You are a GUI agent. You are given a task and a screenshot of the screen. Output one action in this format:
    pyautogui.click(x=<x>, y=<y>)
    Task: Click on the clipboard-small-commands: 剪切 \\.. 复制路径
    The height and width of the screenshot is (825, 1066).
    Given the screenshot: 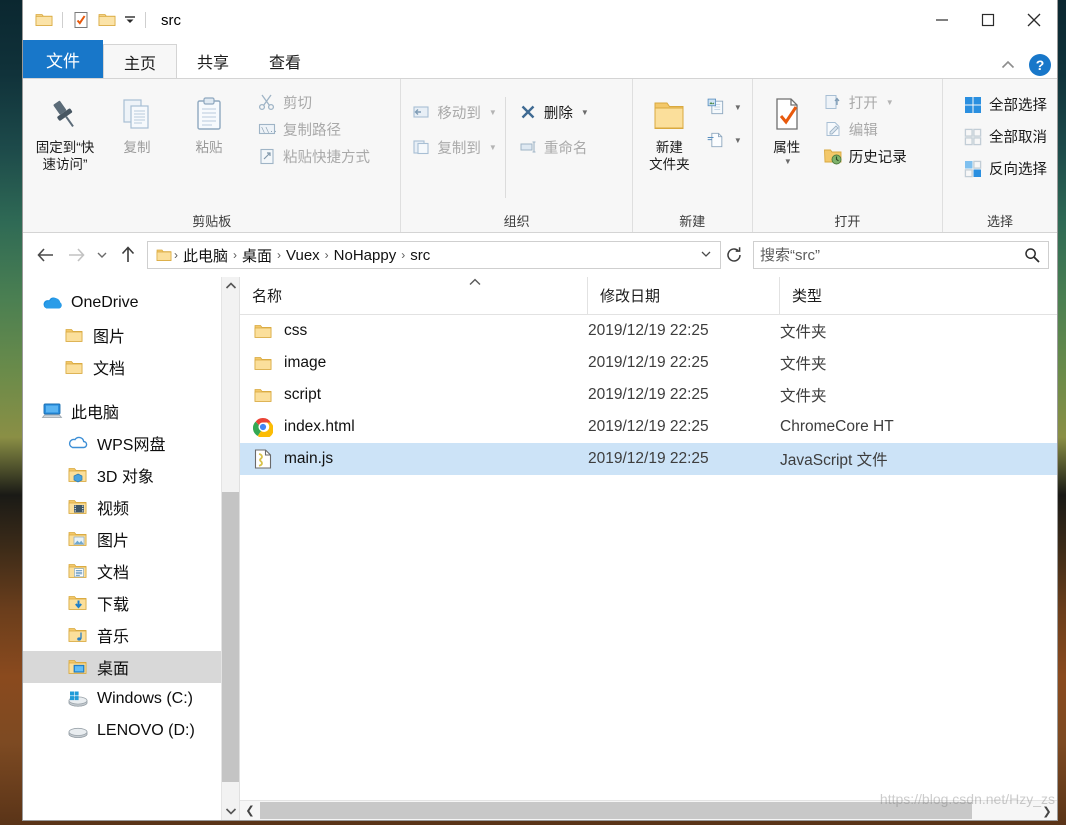 What is the action you would take?
    pyautogui.click(x=313, y=128)
    